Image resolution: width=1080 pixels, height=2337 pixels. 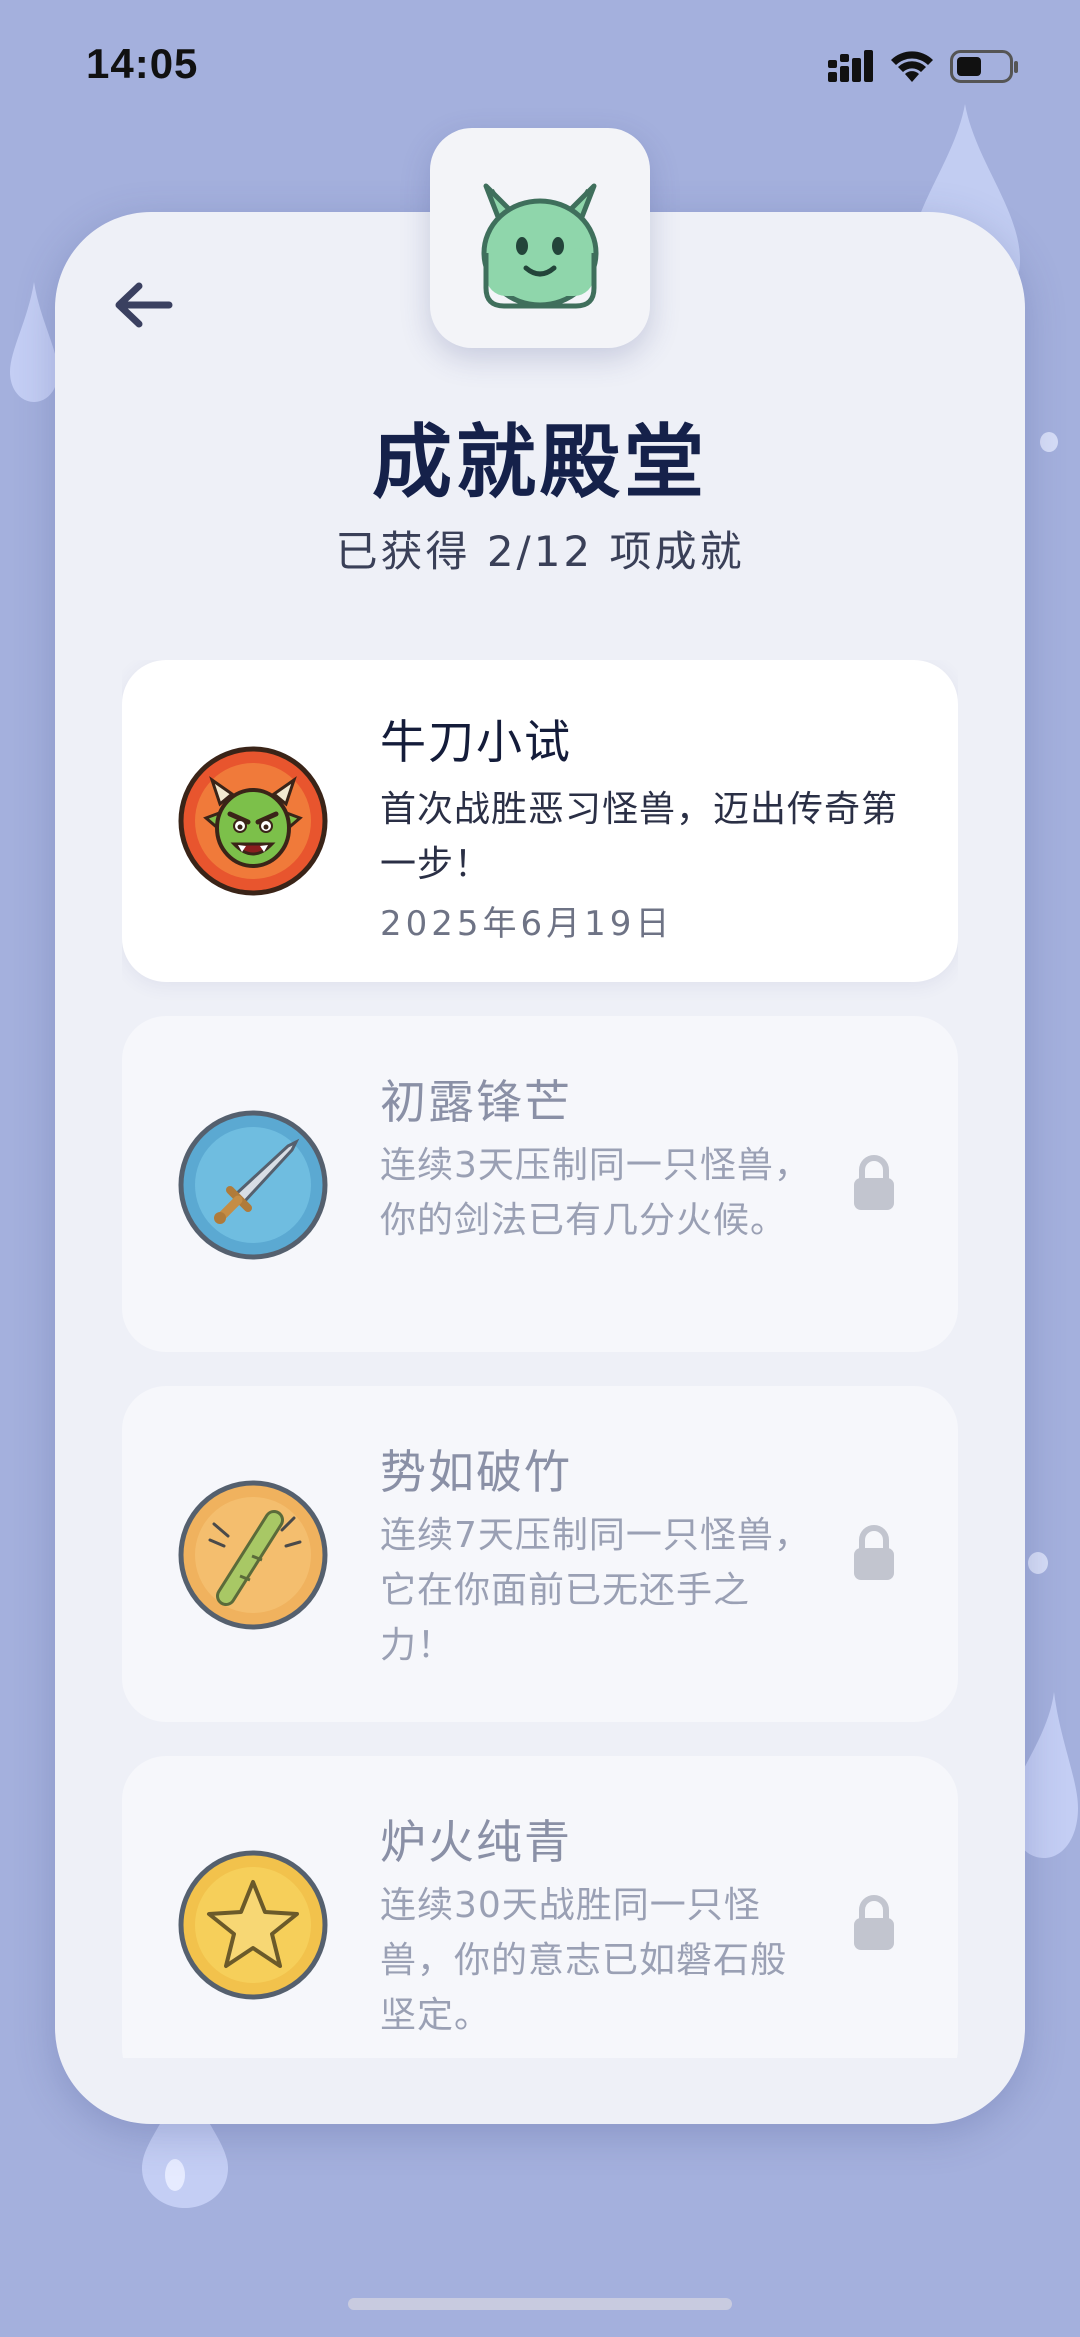 I want to click on home-indicator, so click(x=540, y=2304).